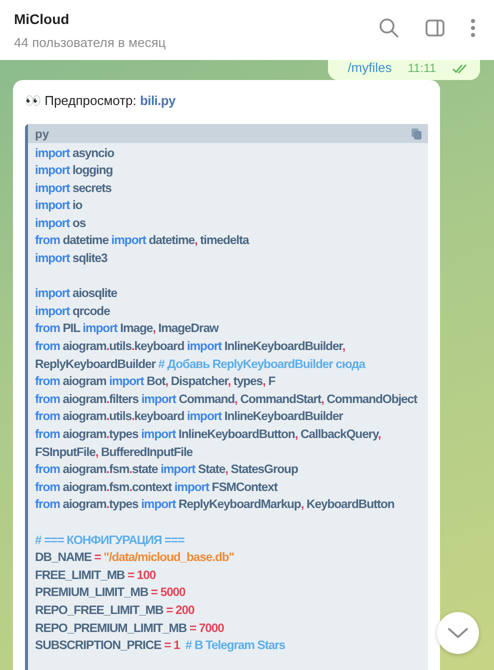  Describe the element at coordinates (73, 311) in the screenshot. I see `code-line: import qrcode` at that location.